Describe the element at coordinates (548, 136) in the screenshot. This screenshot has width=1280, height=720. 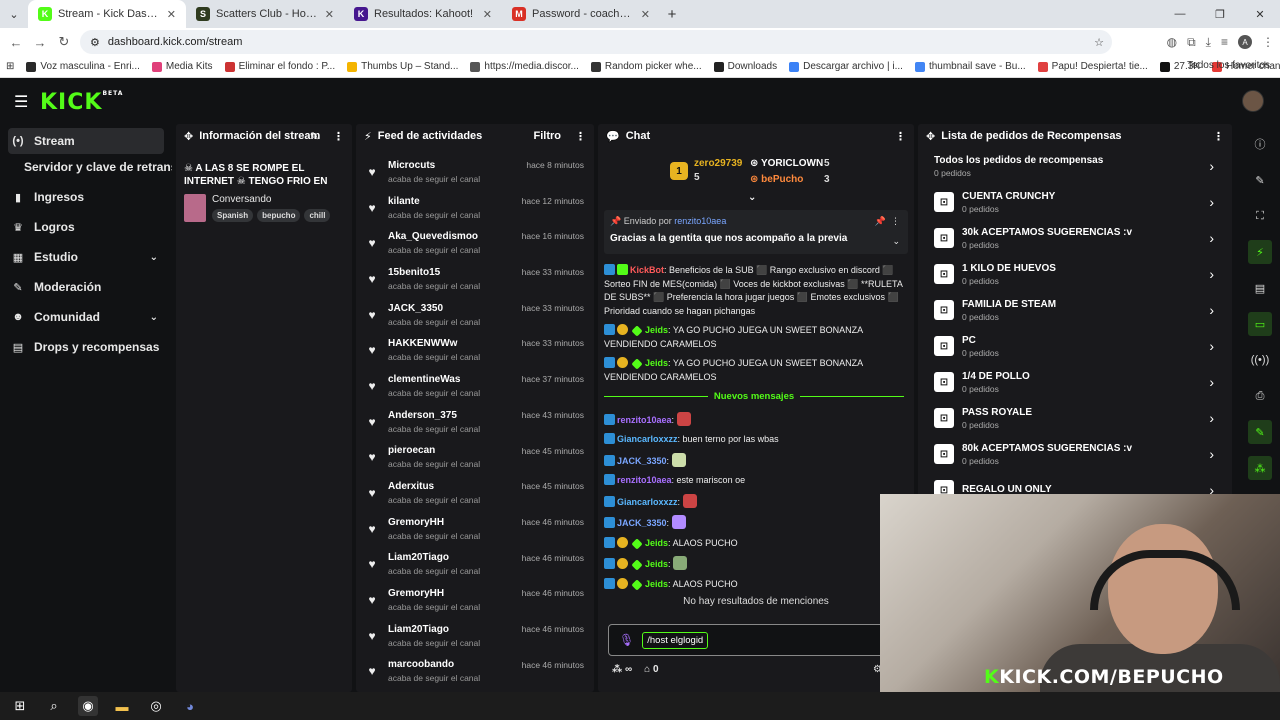
I see `filter-button: Filtro` at that location.